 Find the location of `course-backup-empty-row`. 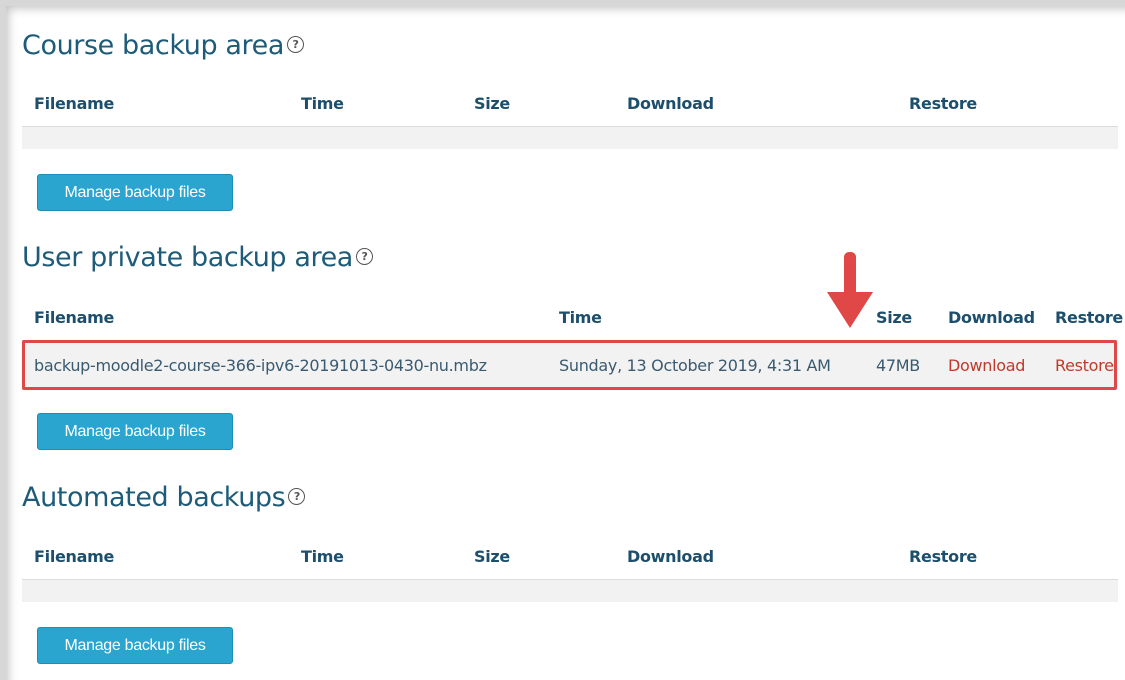

course-backup-empty-row is located at coordinates (570, 138).